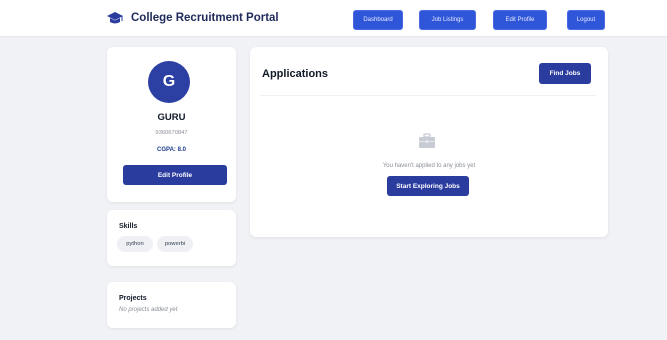 This screenshot has height=340, width=667. I want to click on graduation-cap-icon, so click(115, 18).